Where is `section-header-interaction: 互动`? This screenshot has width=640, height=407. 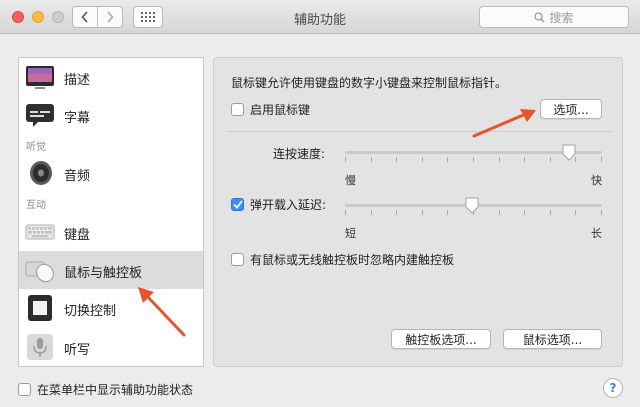 section-header-interaction: 互动 is located at coordinates (36, 205).